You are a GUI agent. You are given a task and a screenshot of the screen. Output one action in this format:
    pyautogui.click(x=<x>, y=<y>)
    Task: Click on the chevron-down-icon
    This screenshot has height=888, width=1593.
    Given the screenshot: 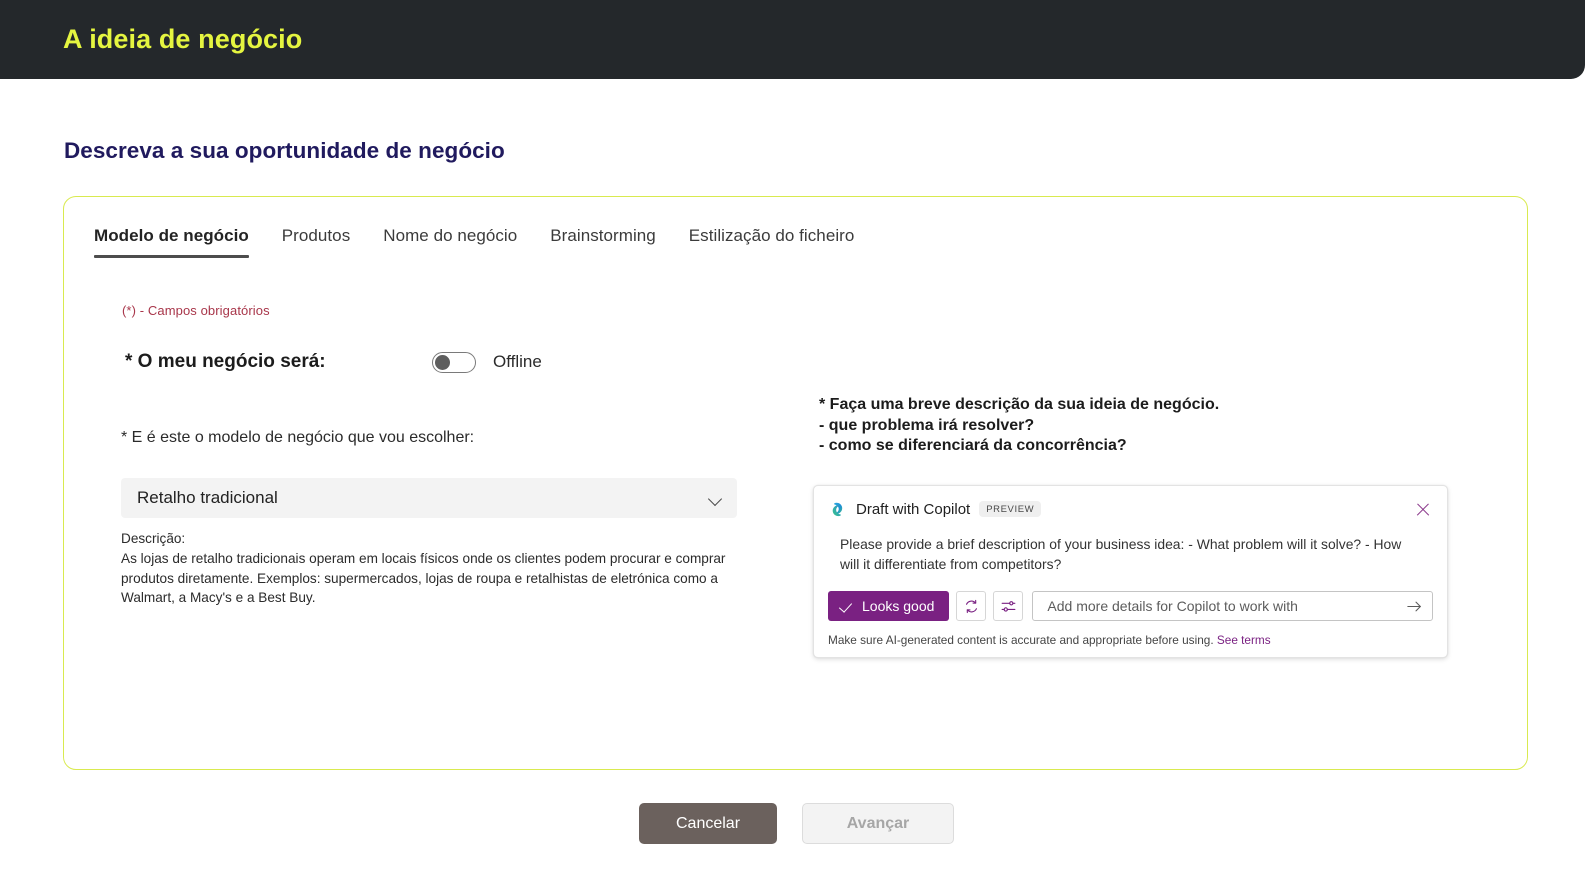 What is the action you would take?
    pyautogui.click(x=715, y=498)
    